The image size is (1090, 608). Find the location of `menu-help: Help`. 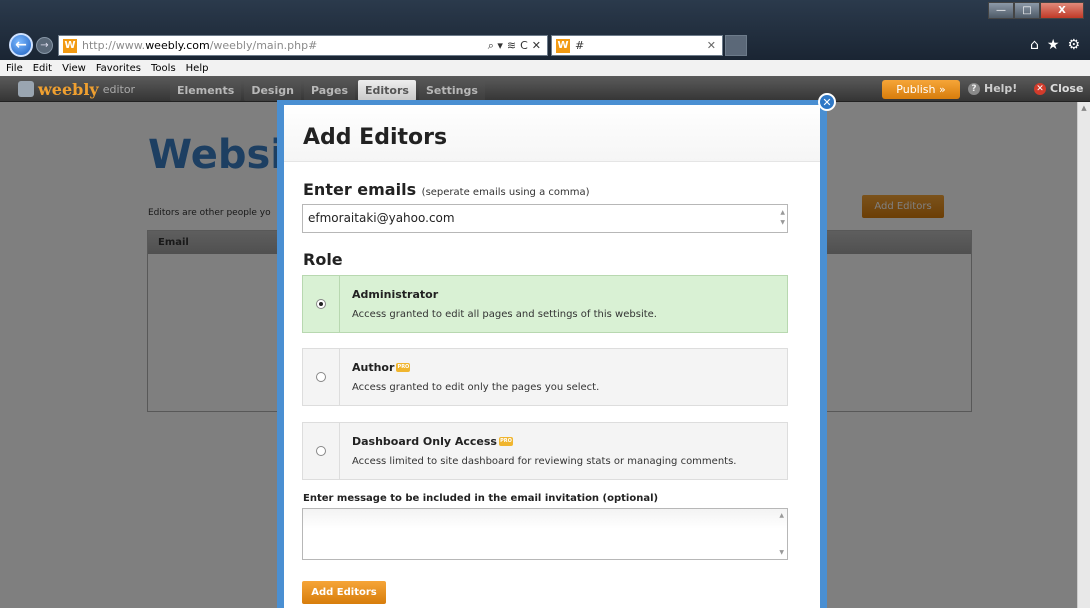

menu-help: Help is located at coordinates (197, 68).